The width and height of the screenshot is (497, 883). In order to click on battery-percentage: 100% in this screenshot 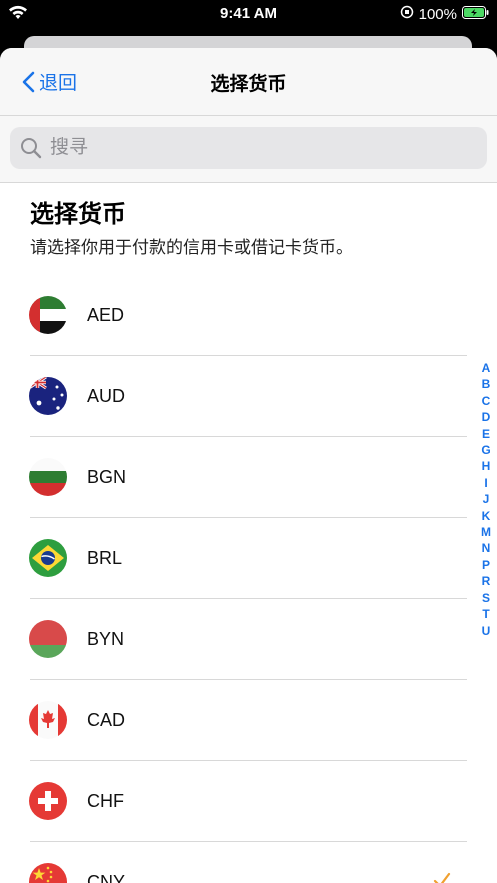, I will do `click(437, 14)`.